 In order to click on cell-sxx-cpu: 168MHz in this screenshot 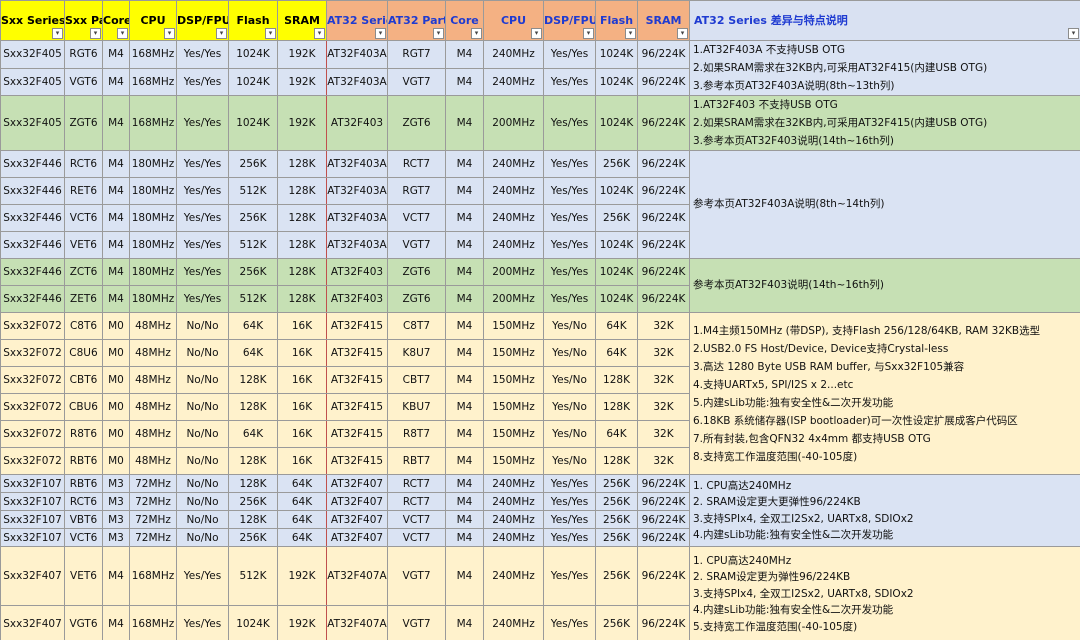, I will do `click(153, 81)`.